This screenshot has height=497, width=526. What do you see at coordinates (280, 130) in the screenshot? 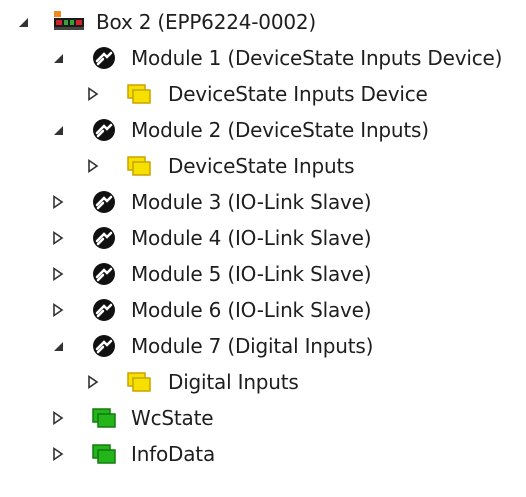
I see `tree-item-label: Module 2 (DeviceState Inputs)` at bounding box center [280, 130].